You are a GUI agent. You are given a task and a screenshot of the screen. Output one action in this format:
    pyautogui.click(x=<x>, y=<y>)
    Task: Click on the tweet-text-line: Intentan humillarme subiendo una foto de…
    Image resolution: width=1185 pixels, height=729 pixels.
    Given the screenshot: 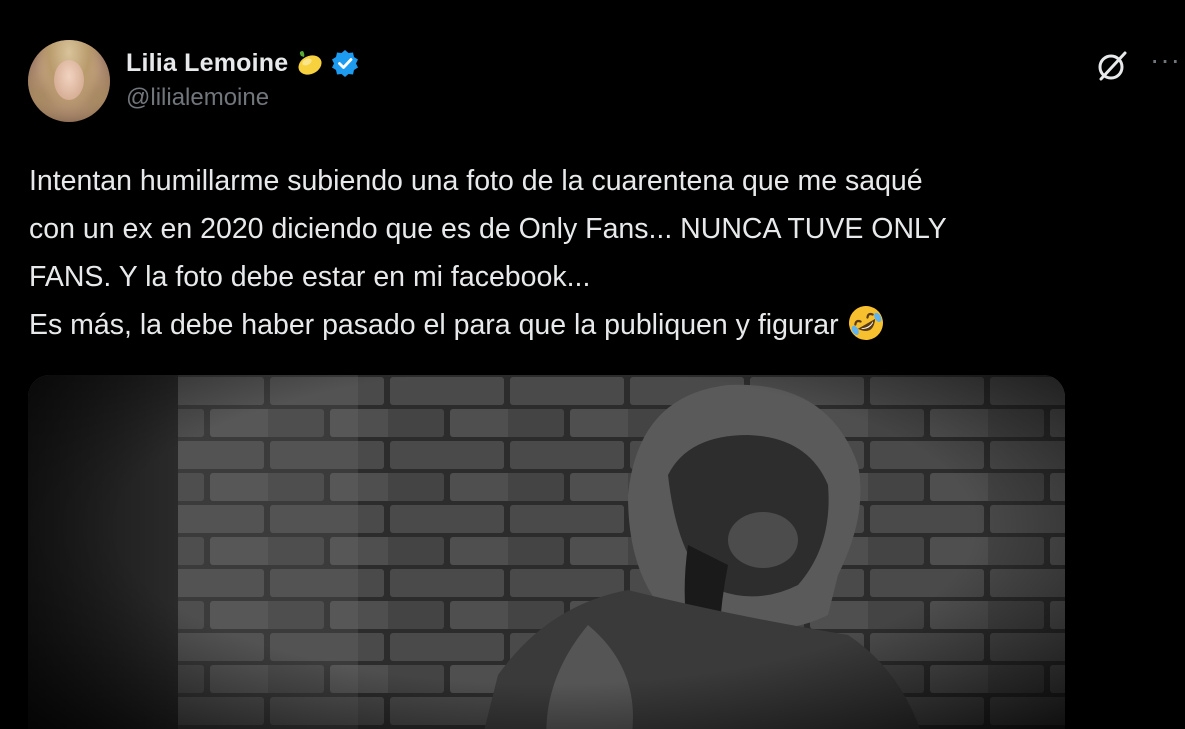 What is the action you would take?
    pyautogui.click(x=476, y=181)
    